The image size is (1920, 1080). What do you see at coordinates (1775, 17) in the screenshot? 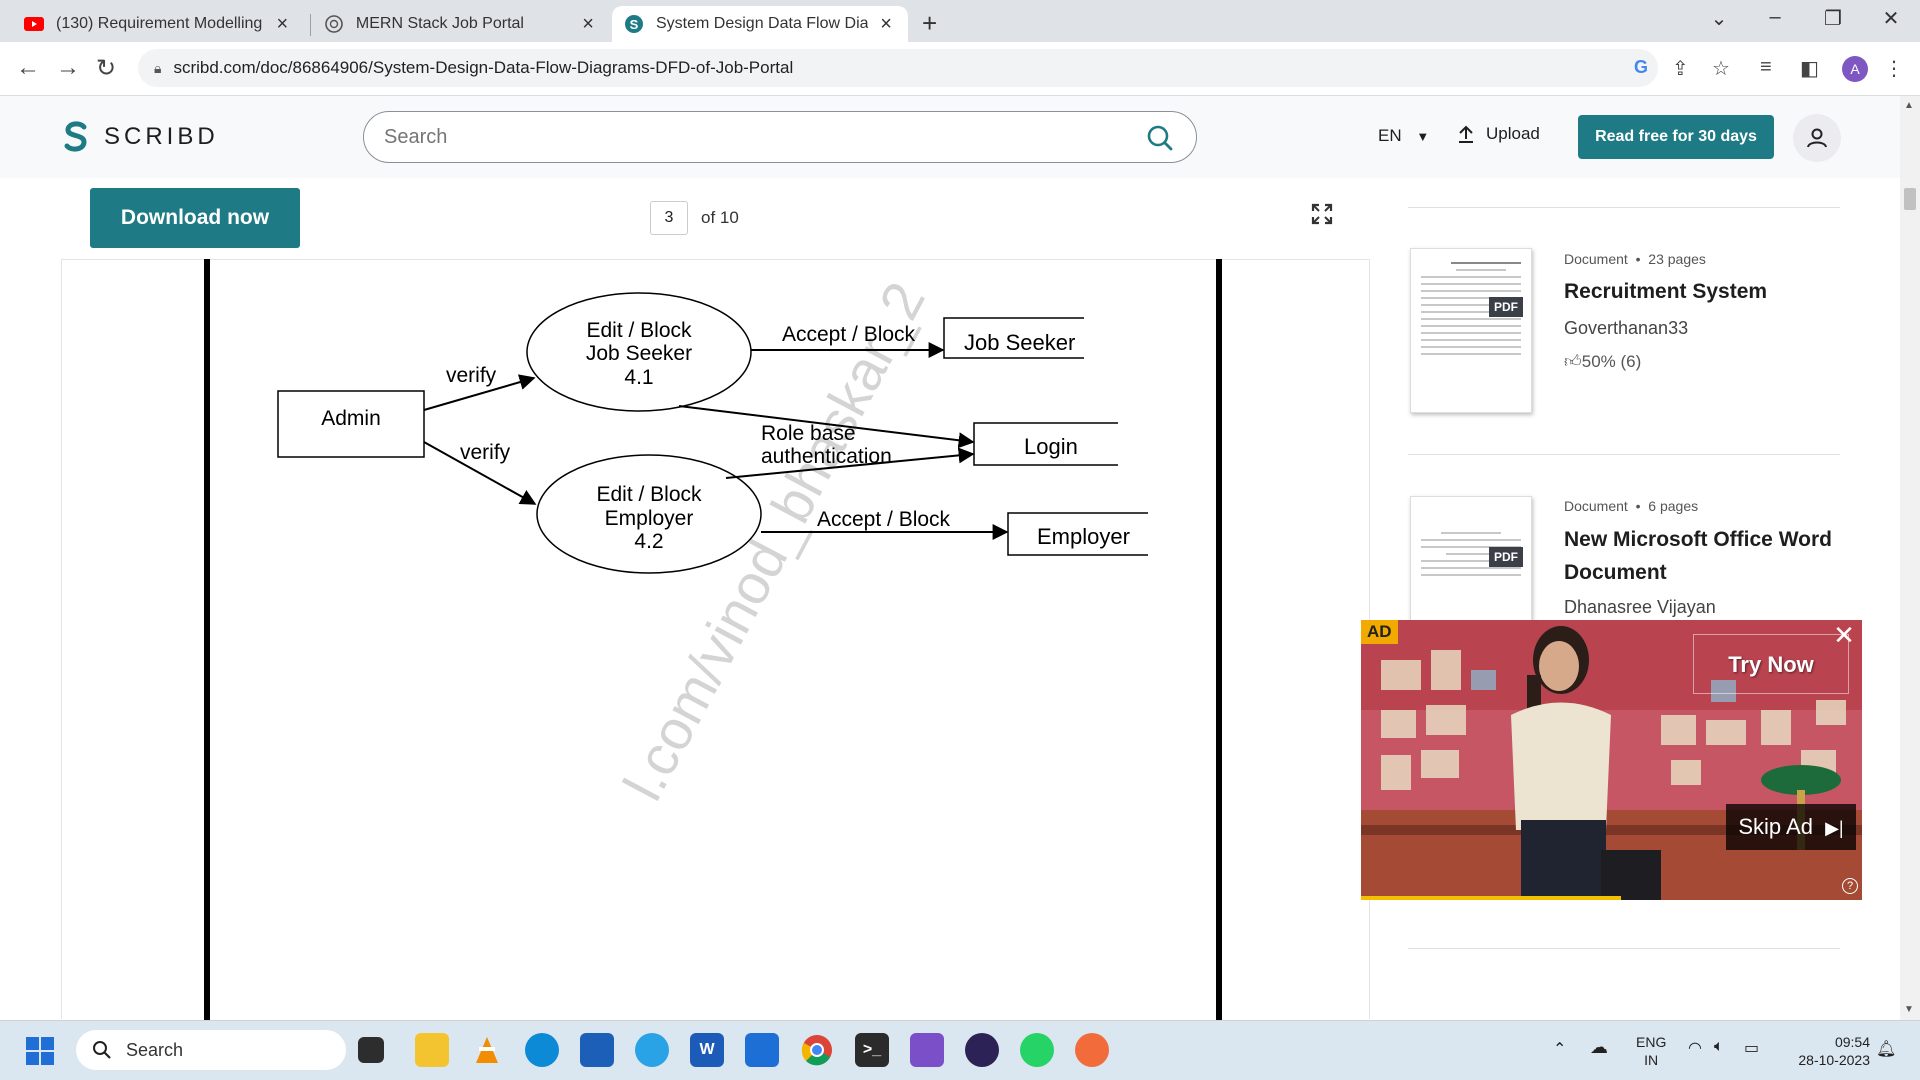
I see `minimize-icon: –` at bounding box center [1775, 17].